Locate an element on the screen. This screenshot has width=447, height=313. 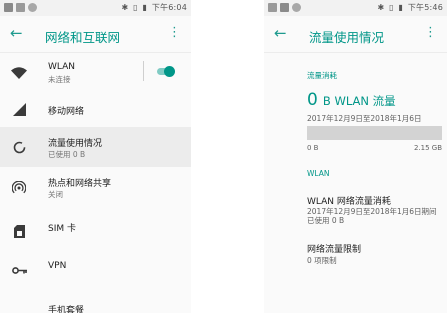
settings-item-sim-card: SIM 卡 is located at coordinates (95, 226).